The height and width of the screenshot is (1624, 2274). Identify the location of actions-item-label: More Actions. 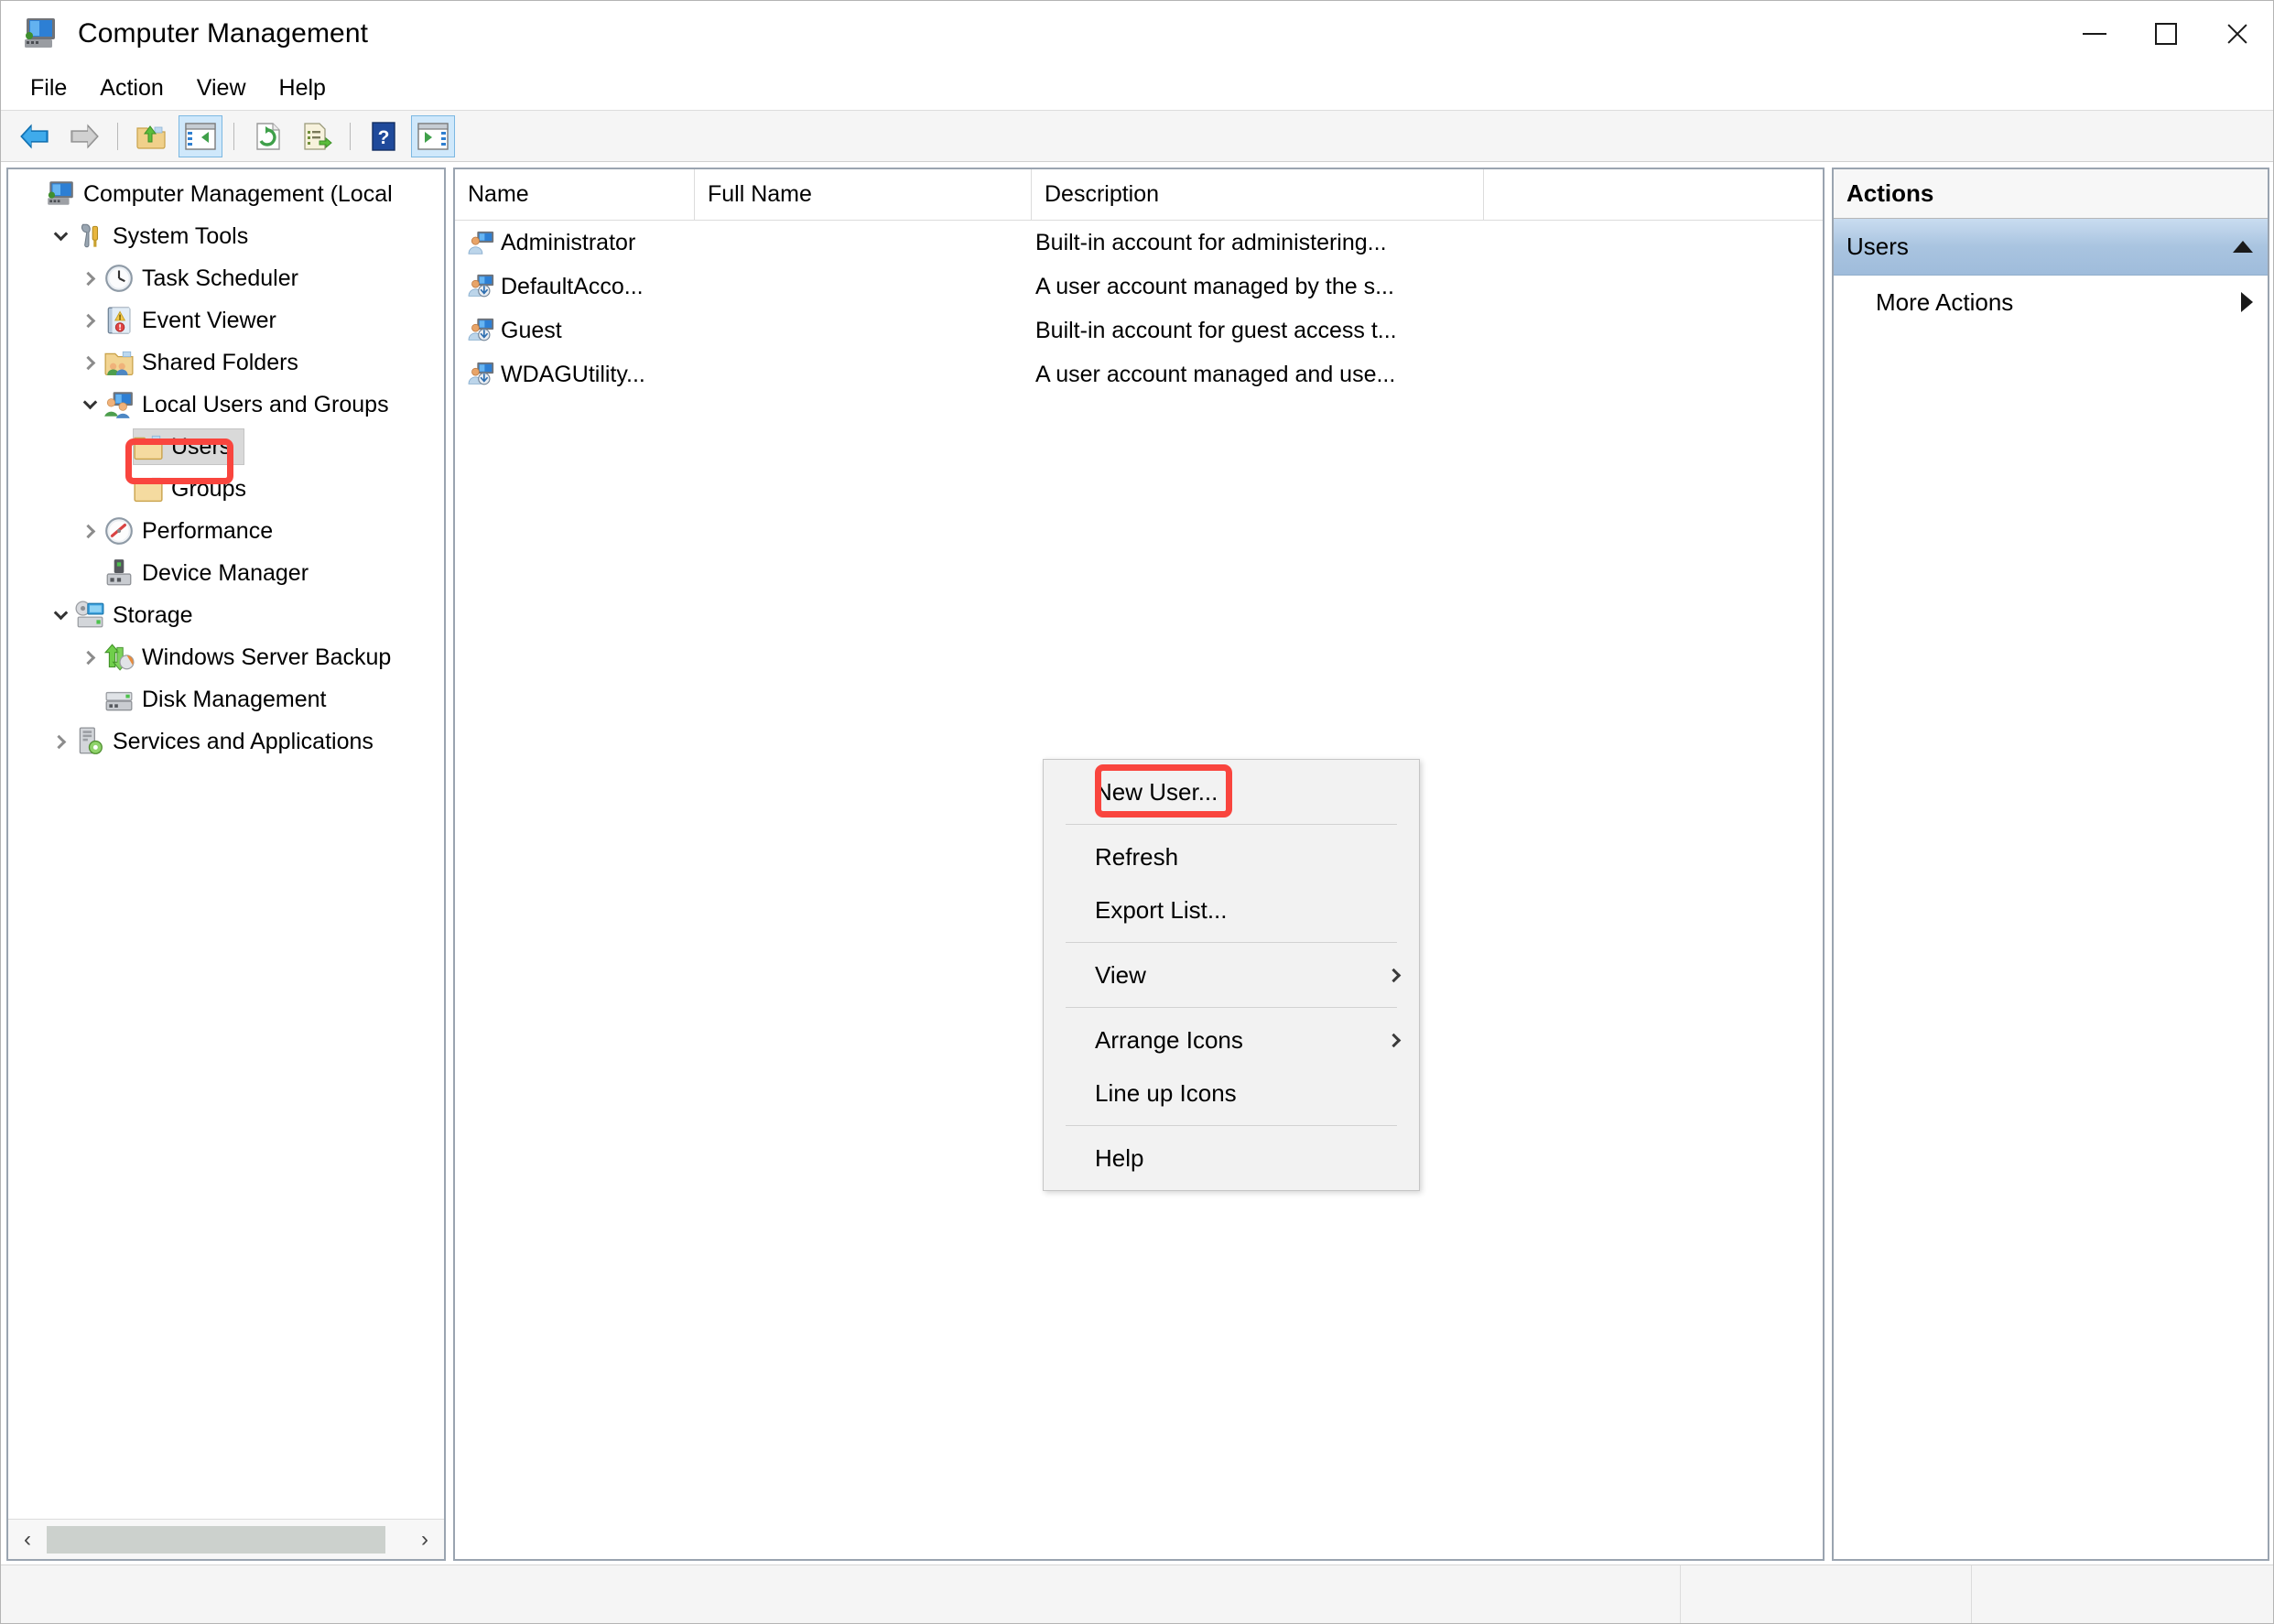
(1945, 301).